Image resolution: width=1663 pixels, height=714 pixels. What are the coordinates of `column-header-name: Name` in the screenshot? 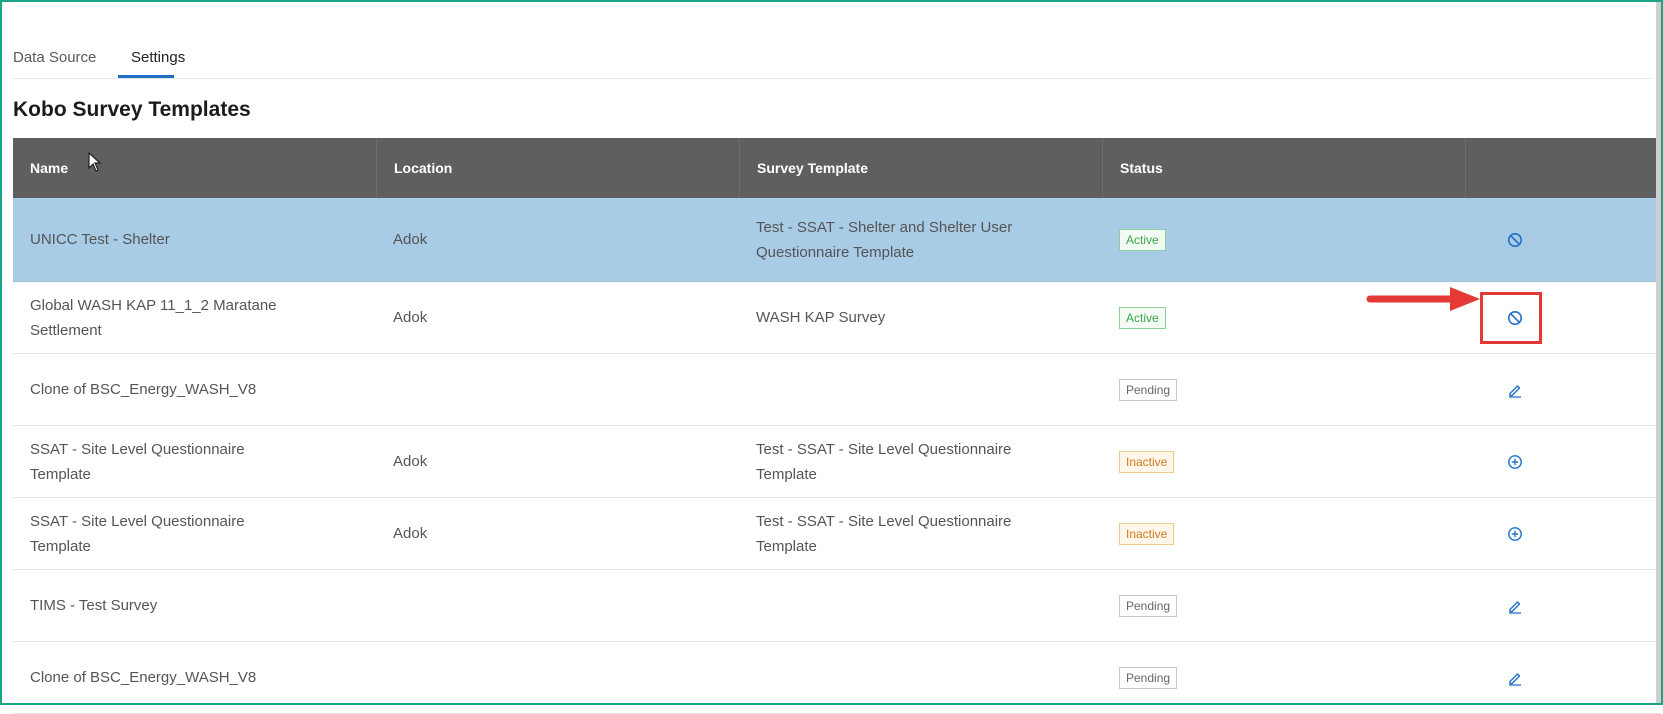 It's located at (194, 168).